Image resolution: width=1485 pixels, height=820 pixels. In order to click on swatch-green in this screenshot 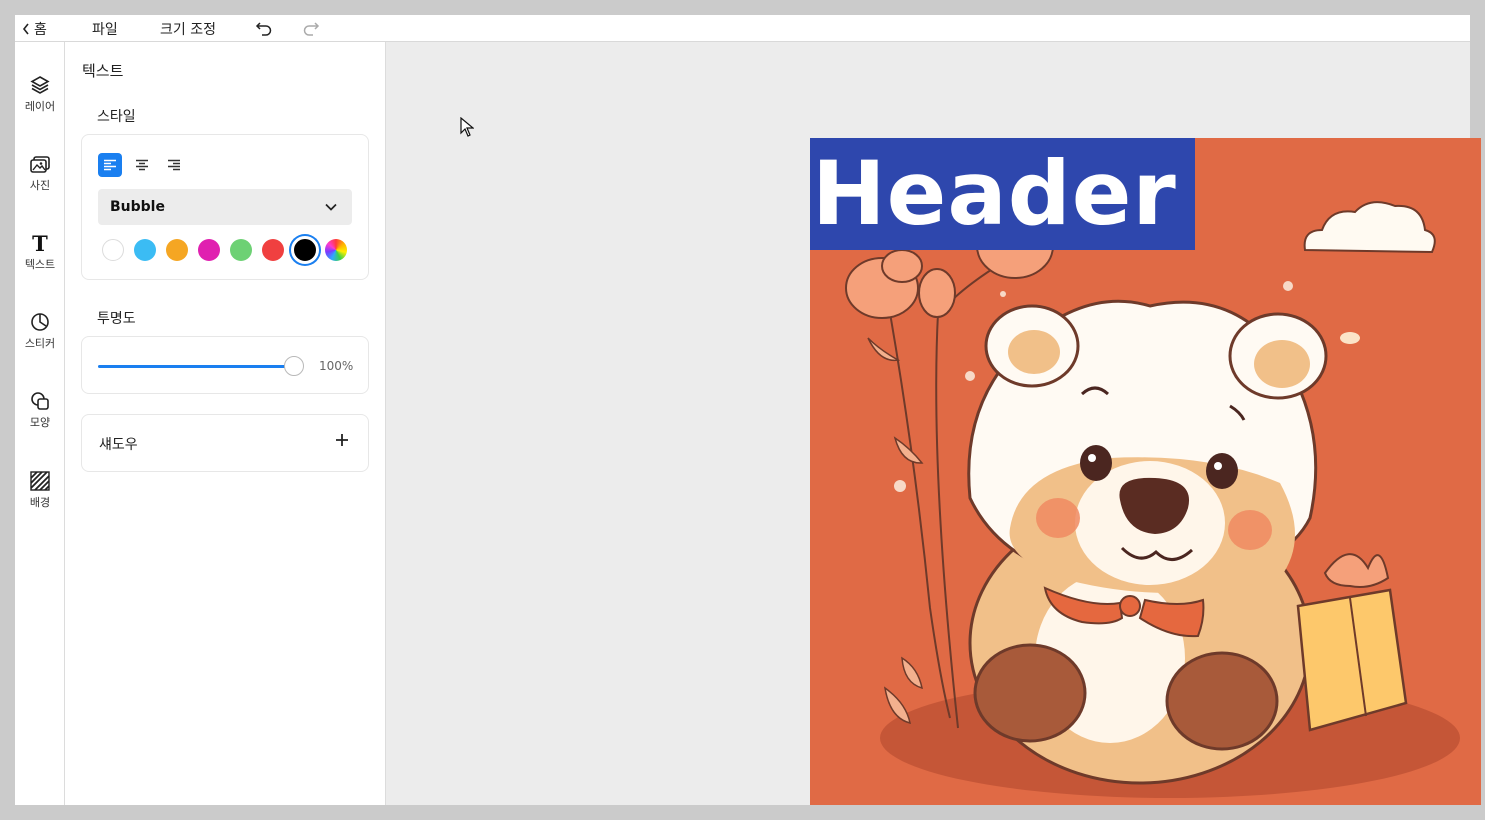, I will do `click(241, 250)`.